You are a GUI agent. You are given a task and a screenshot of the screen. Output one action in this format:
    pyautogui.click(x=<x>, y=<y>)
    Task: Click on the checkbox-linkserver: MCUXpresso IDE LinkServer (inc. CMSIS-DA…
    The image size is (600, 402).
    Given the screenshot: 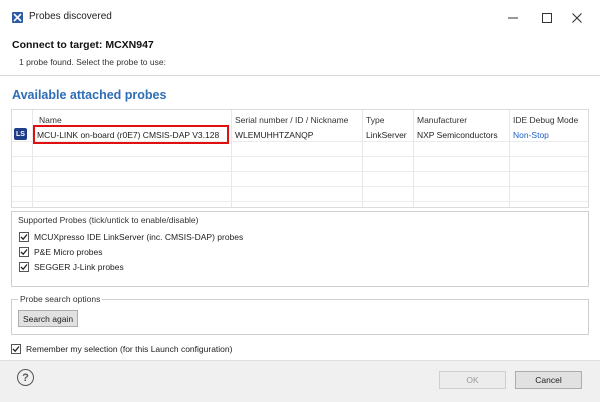 What is the action you would take?
    pyautogui.click(x=131, y=237)
    